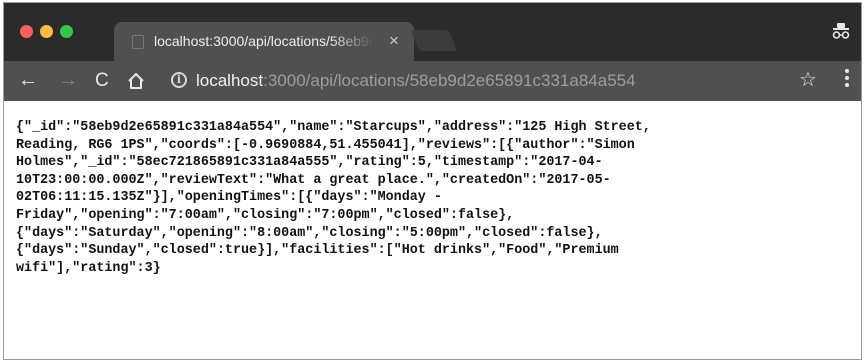 The image size is (865, 362). What do you see at coordinates (808, 79) in the screenshot?
I see `bookmark-star-icon: ☆` at bounding box center [808, 79].